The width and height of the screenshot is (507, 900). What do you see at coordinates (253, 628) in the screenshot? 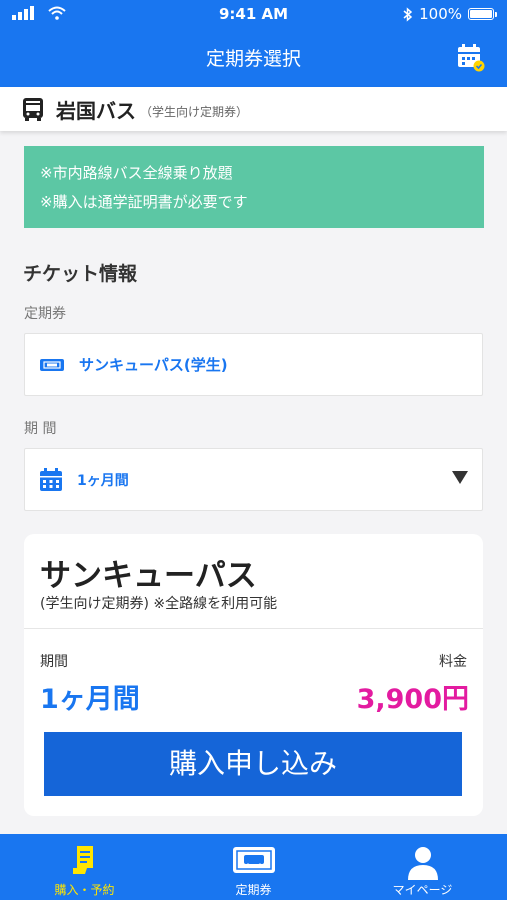
I see `divider` at bounding box center [253, 628].